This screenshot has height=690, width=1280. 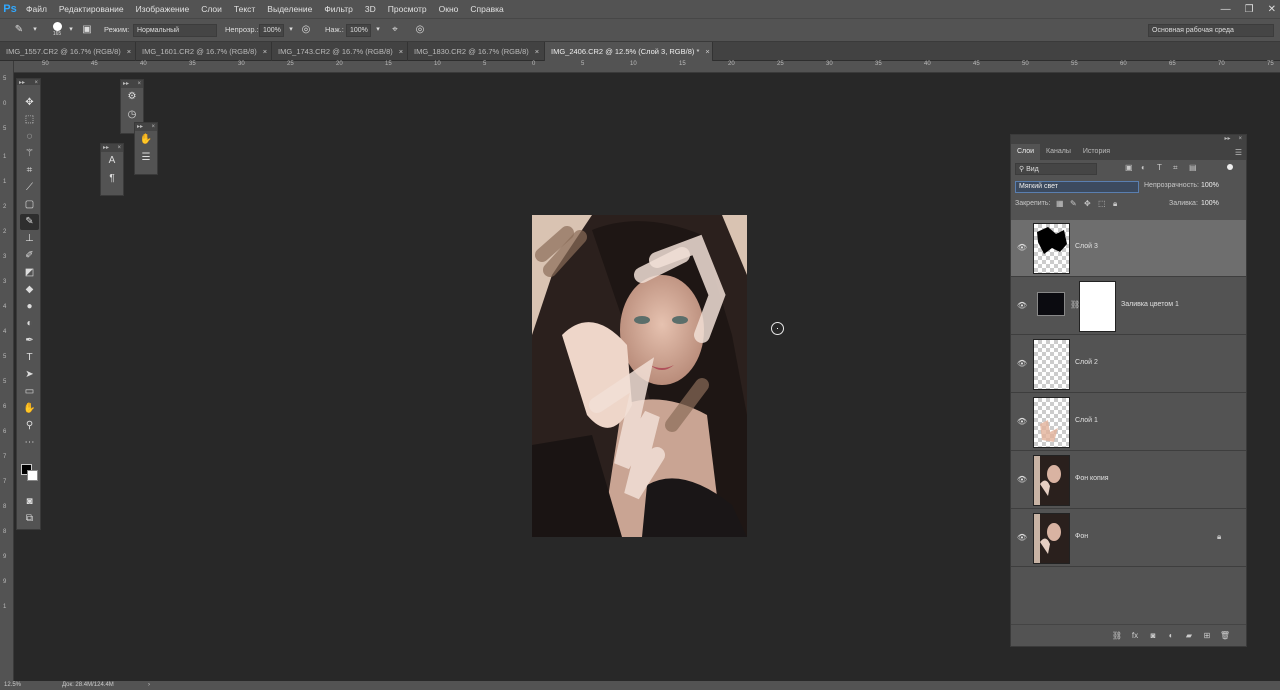 I want to click on magic-wand-tool-icon: ⚚, so click(x=29, y=154).